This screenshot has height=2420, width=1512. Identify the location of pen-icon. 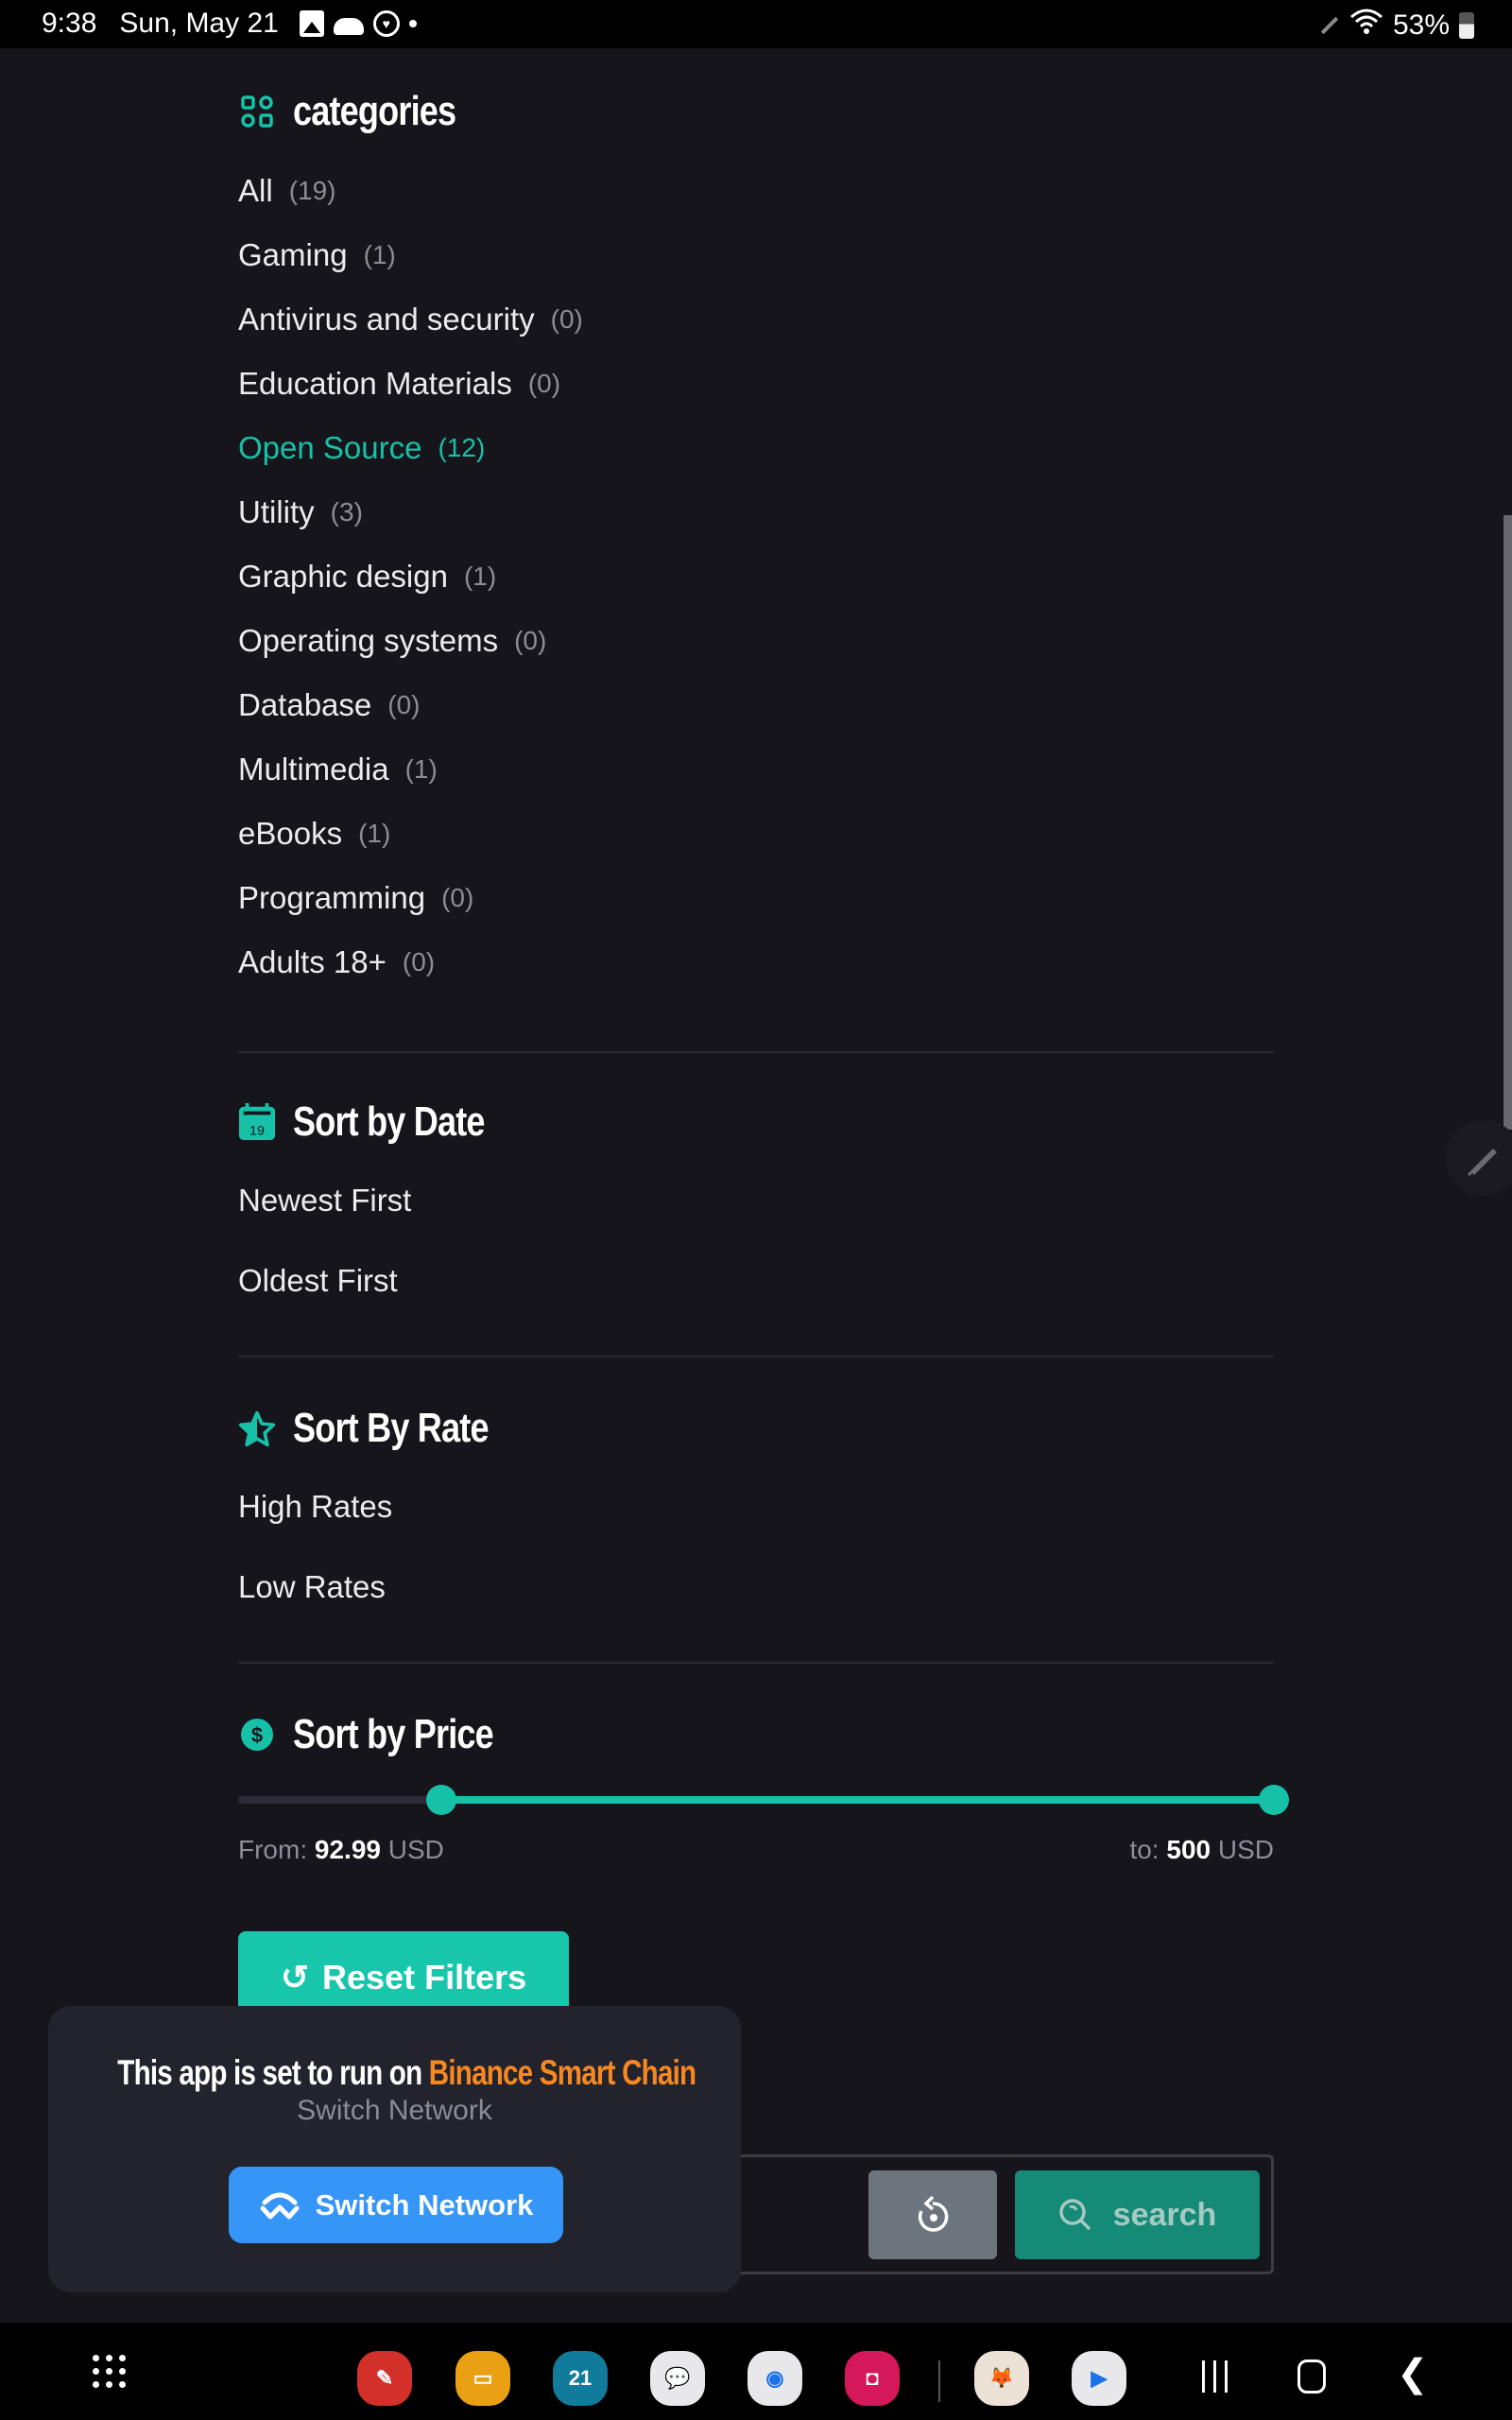
(1482, 1163).